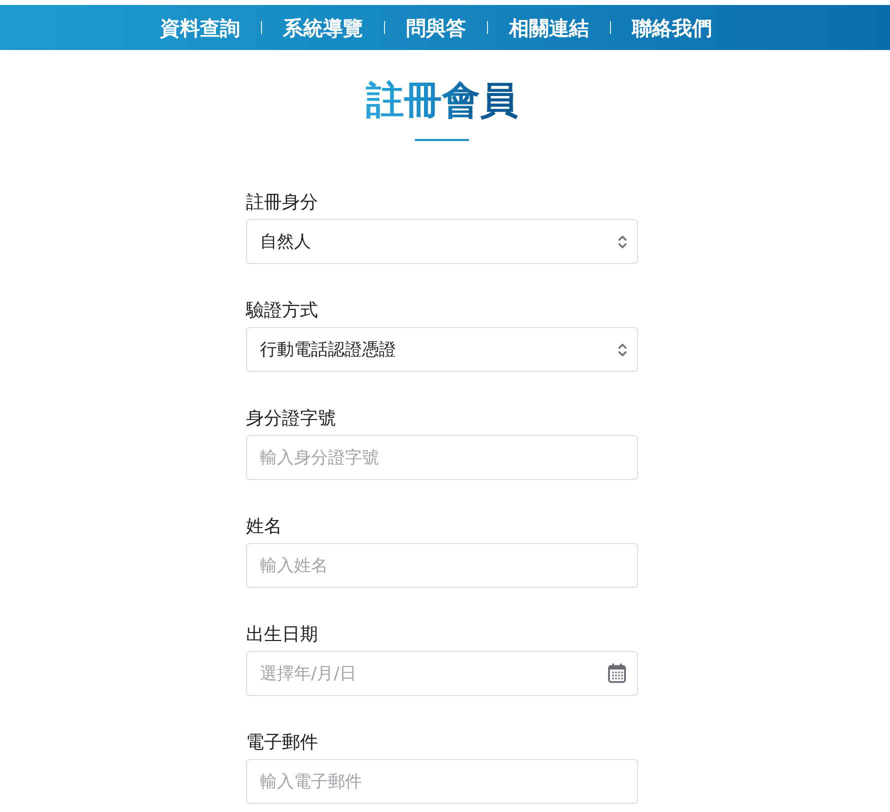 The width and height of the screenshot is (890, 812). What do you see at coordinates (617, 673) in the screenshot?
I see `calendar-icon` at bounding box center [617, 673].